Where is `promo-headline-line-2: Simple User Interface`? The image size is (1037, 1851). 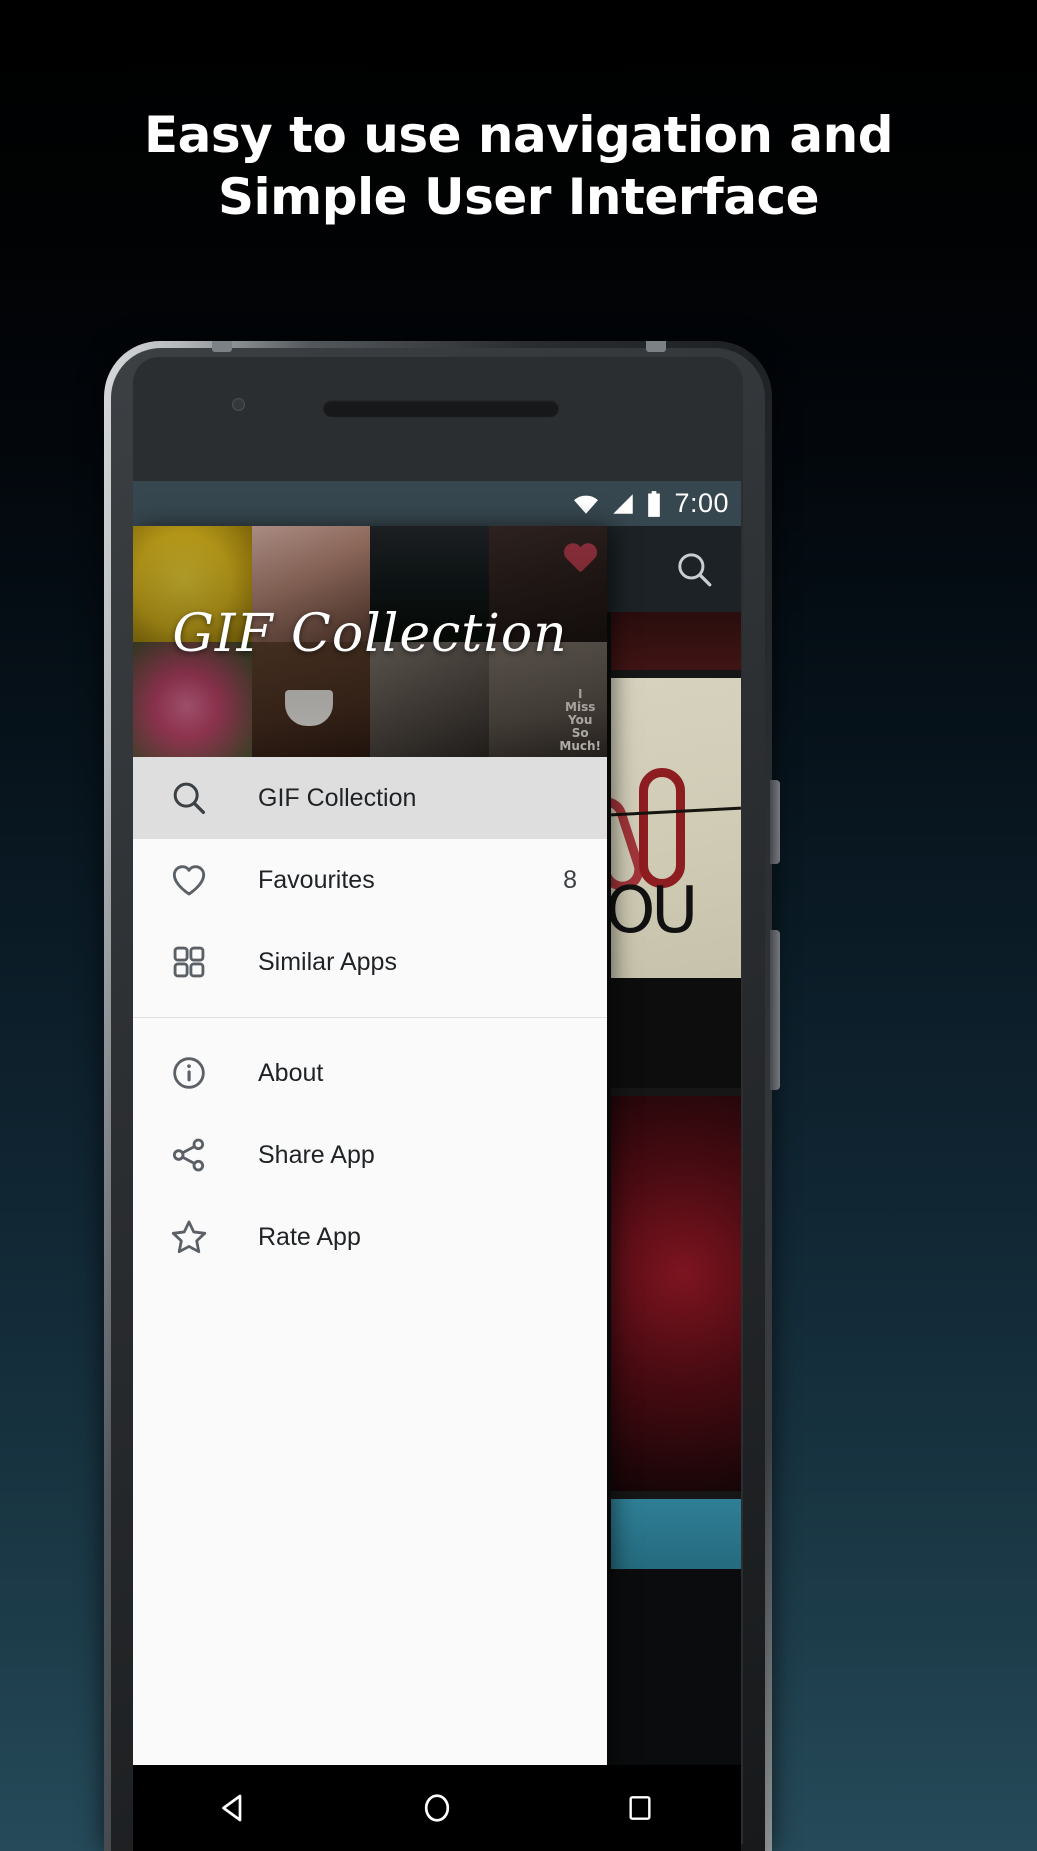
promo-headline-line-2: Simple User Interface is located at coordinates (518, 197).